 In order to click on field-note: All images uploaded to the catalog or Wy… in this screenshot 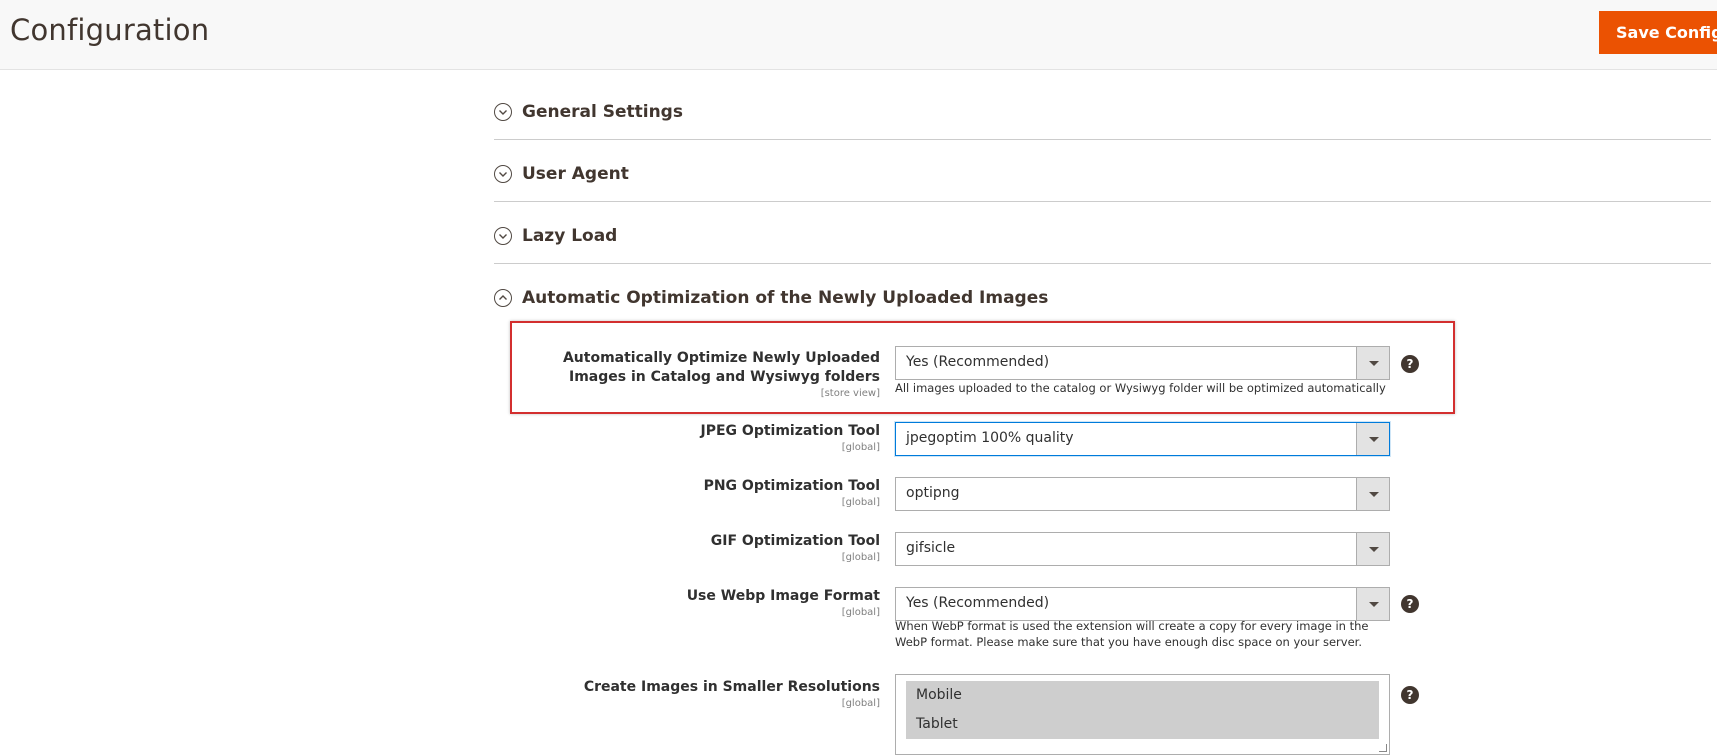, I will do `click(1140, 388)`.